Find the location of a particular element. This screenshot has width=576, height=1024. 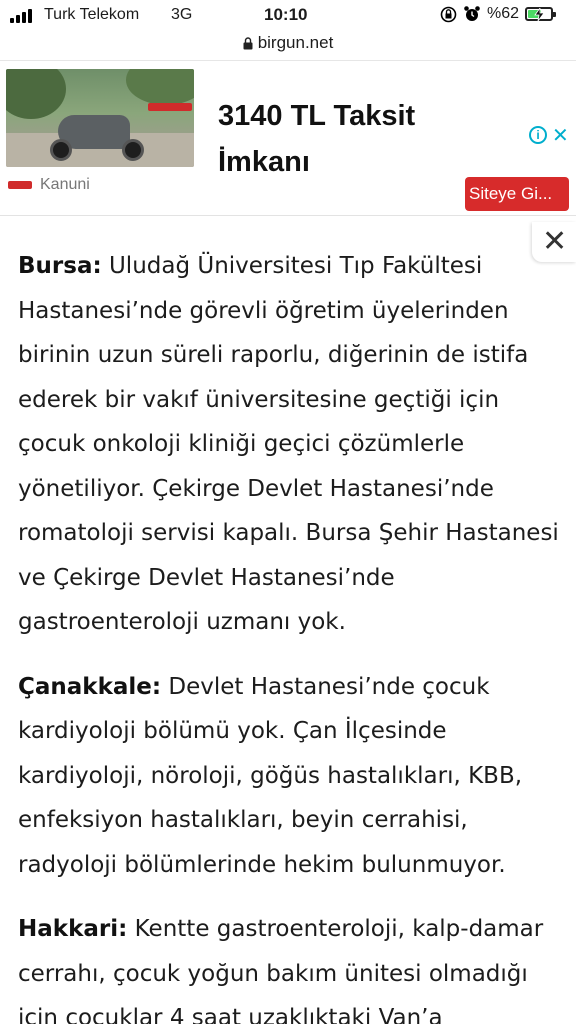

carrier-name: Turk Telekom is located at coordinates (92, 14).